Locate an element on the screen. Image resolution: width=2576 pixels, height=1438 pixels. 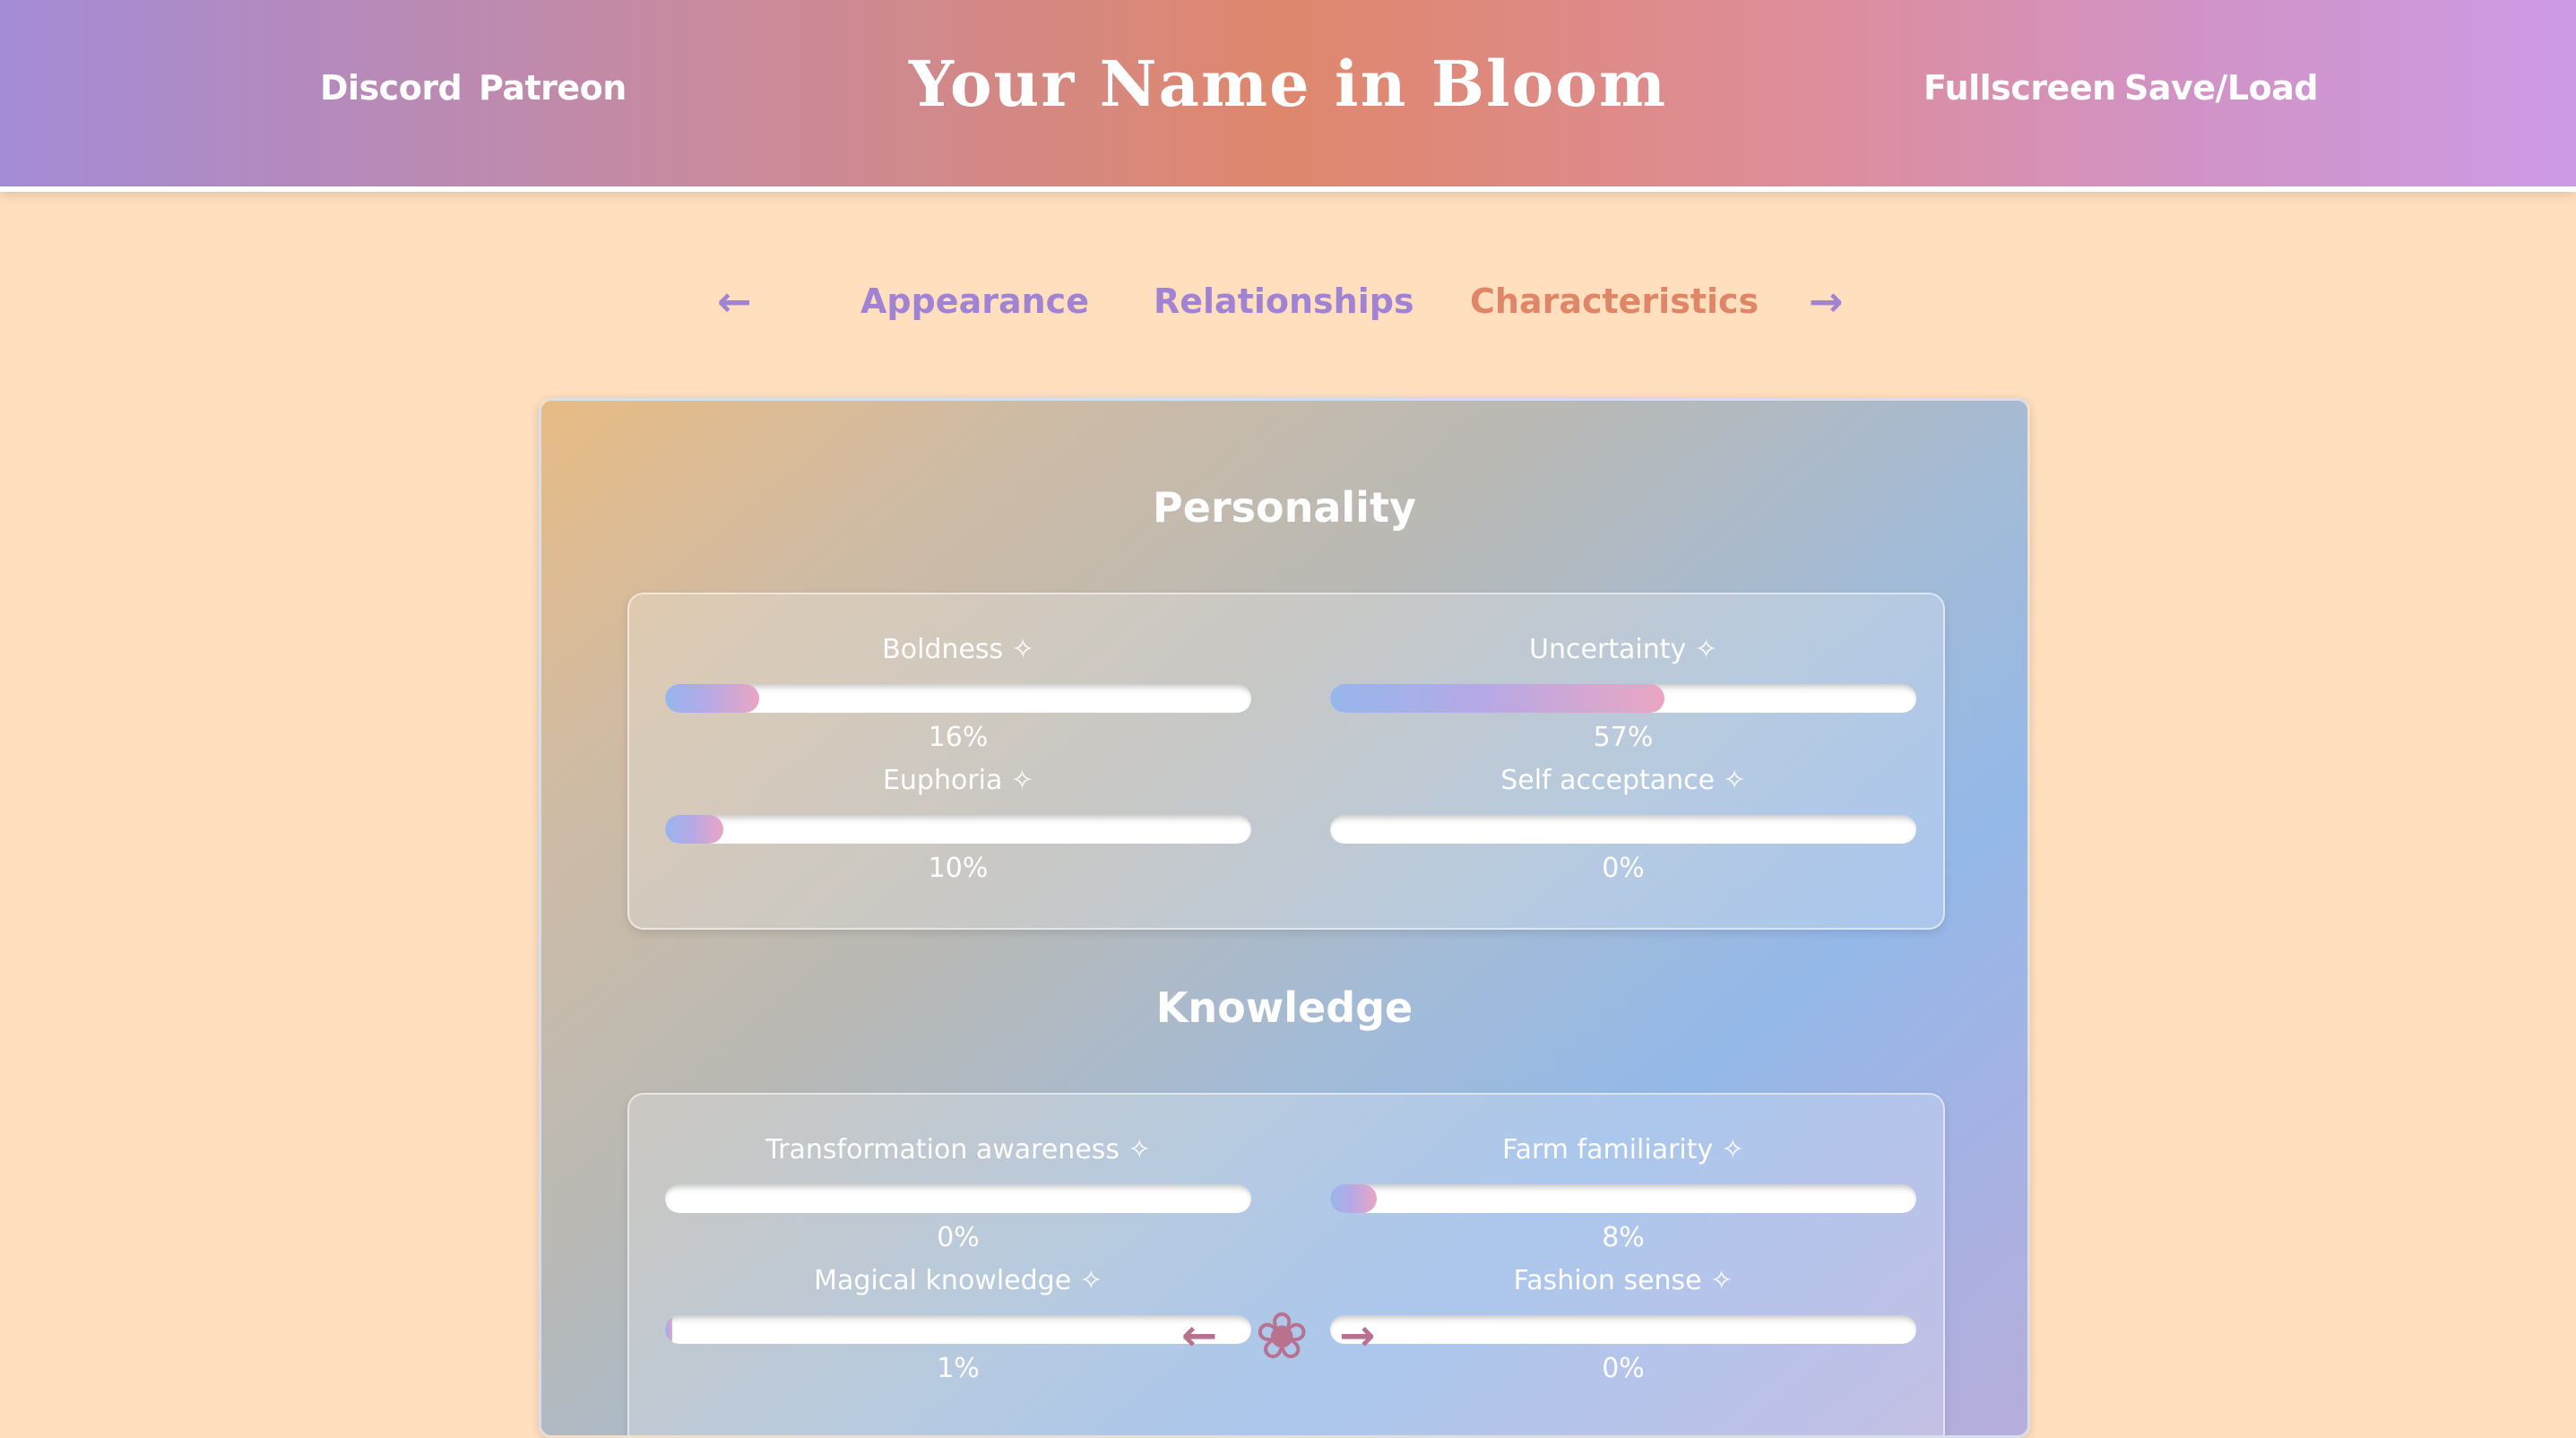
stat-value: 10% is located at coordinates (958, 868).